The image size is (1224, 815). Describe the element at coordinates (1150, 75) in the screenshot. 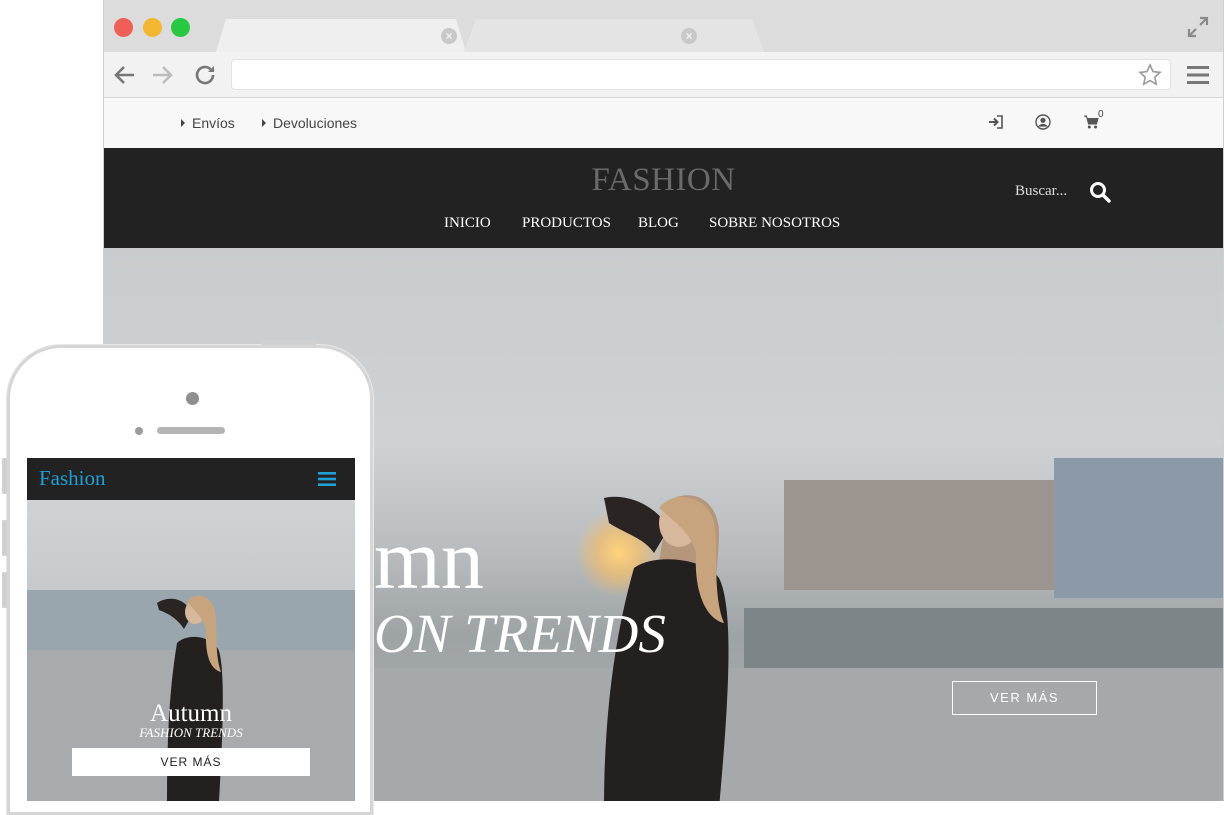

I see `star-icon` at that location.